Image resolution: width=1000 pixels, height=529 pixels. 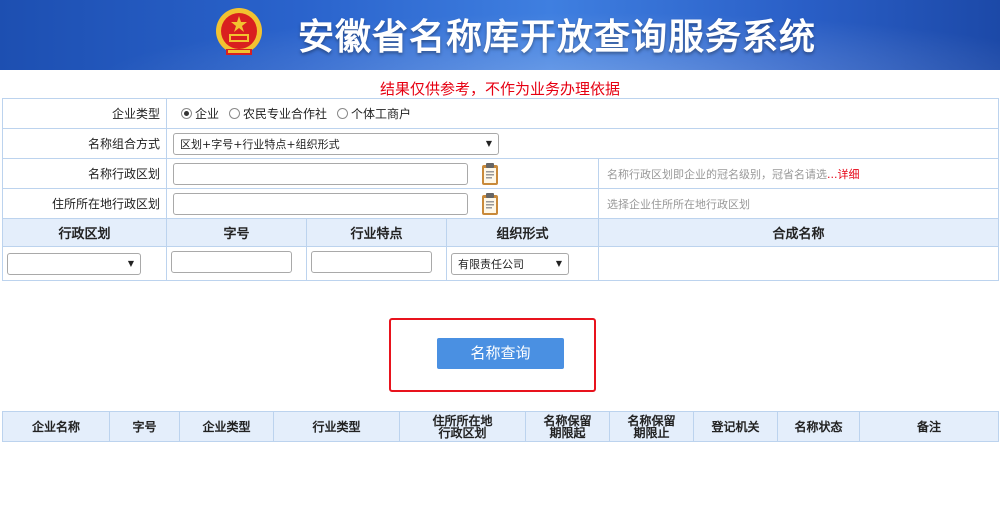 I want to click on col-header-remarks: 备注, so click(x=929, y=426).